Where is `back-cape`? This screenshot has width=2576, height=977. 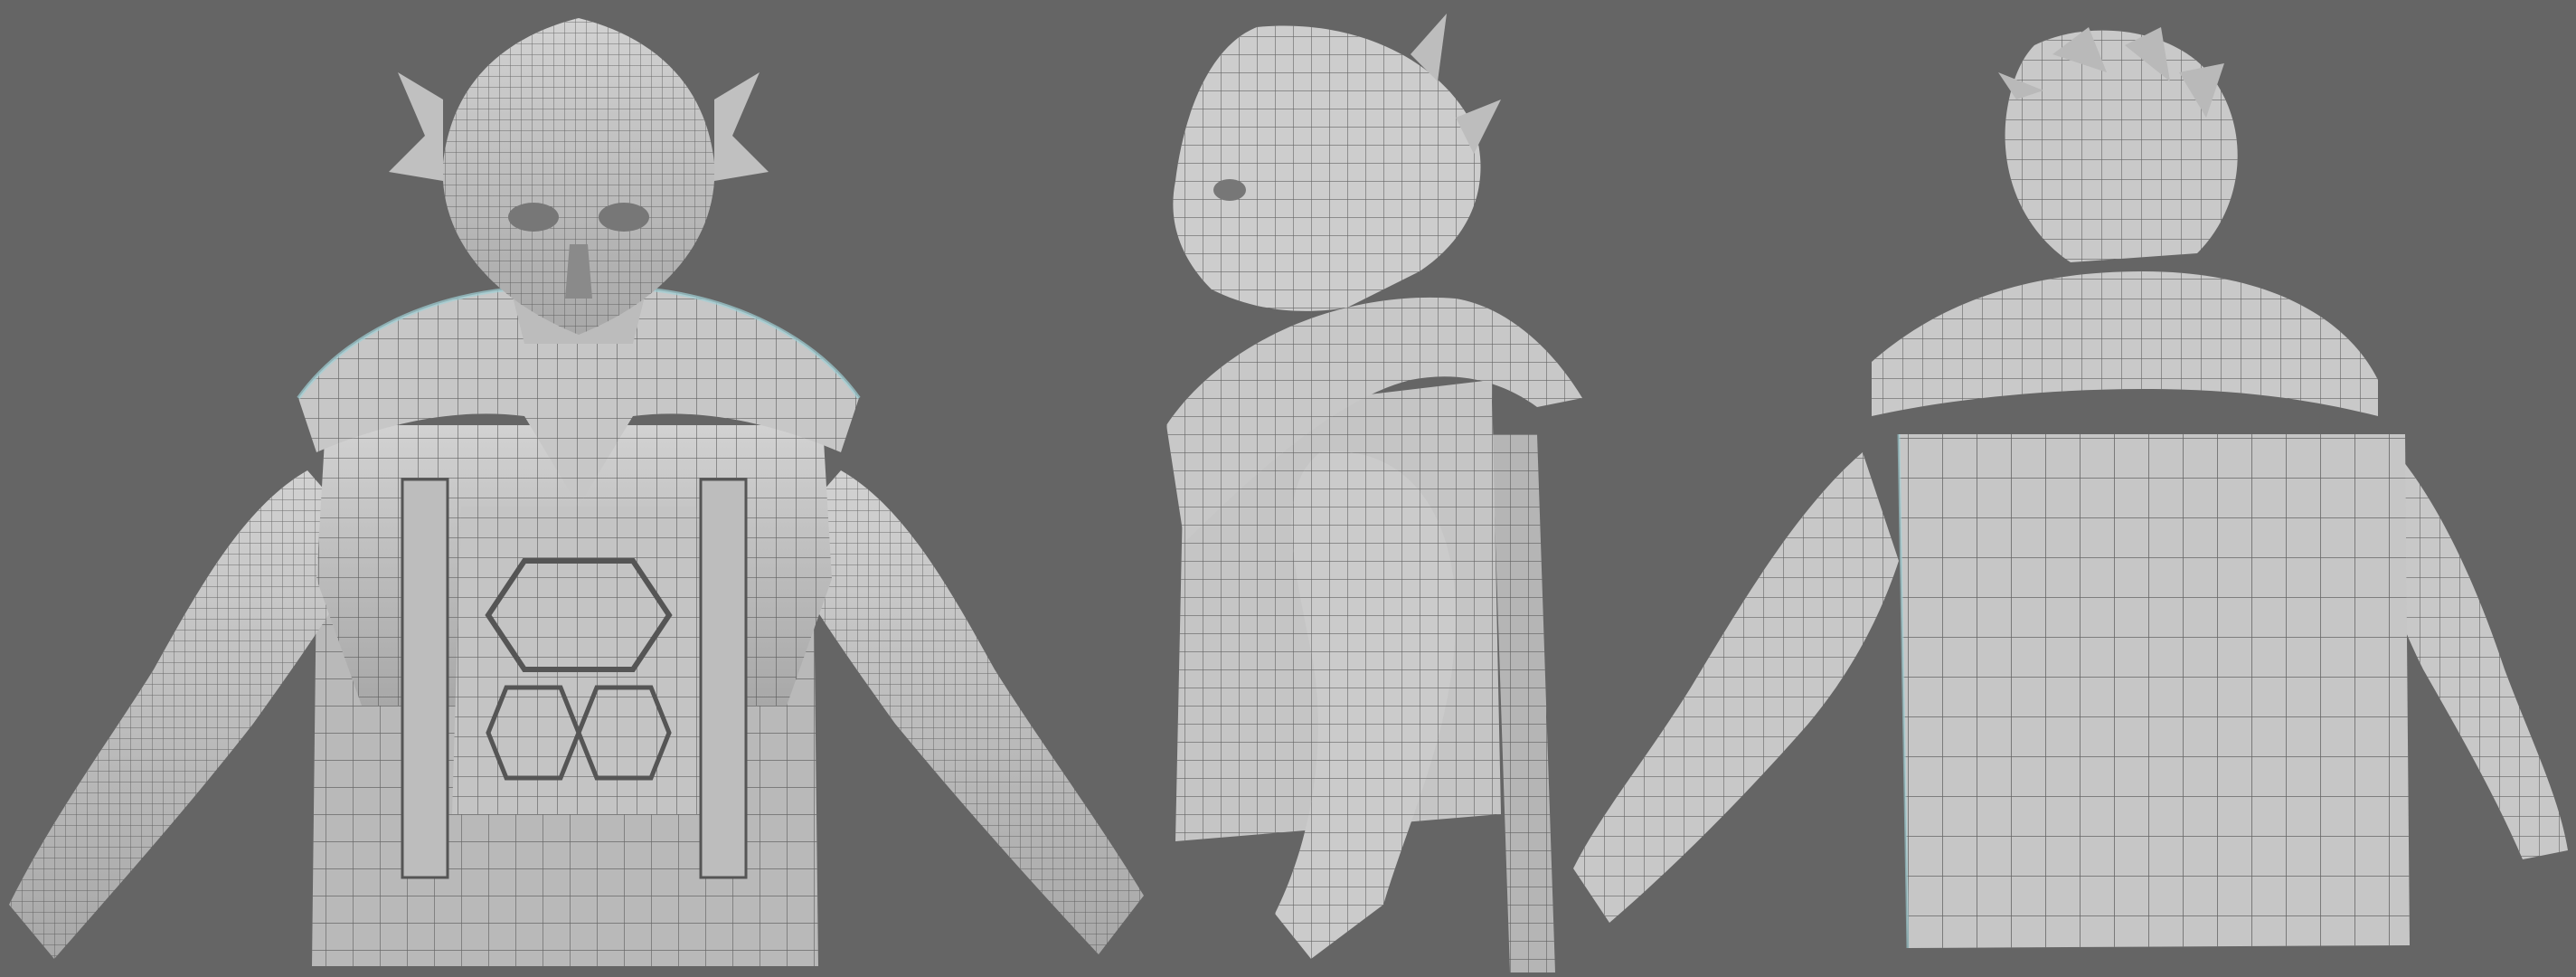 back-cape is located at coordinates (2153, 691).